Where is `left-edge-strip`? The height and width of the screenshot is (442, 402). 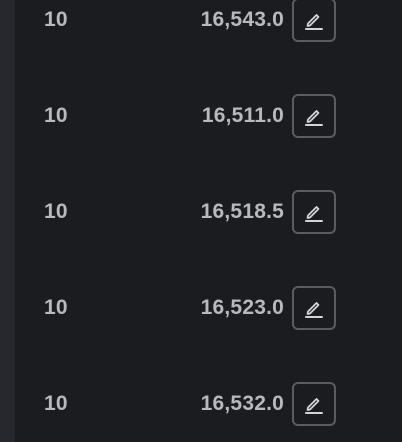
left-edge-strip is located at coordinates (7, 221).